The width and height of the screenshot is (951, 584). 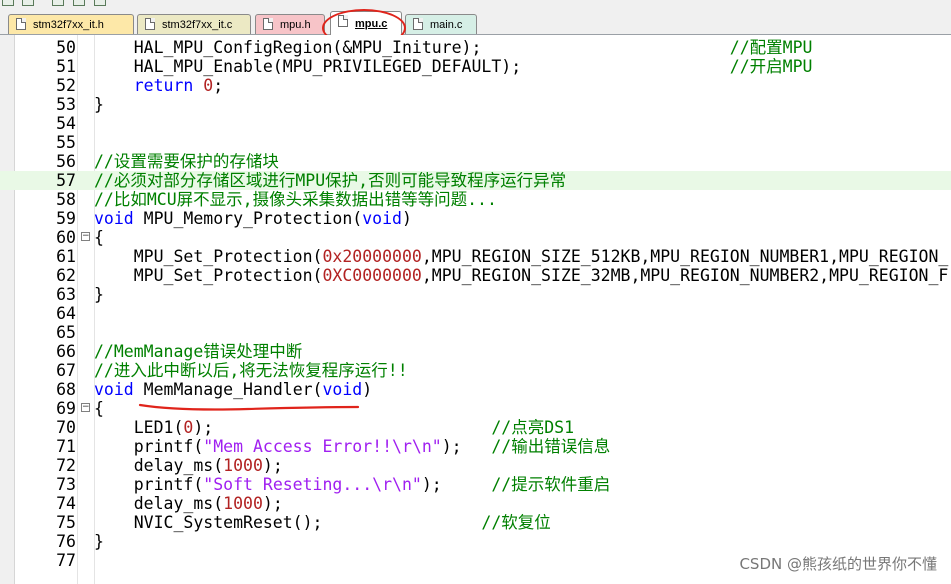 What do you see at coordinates (66, 256) in the screenshot?
I see `line-number: 61` at bounding box center [66, 256].